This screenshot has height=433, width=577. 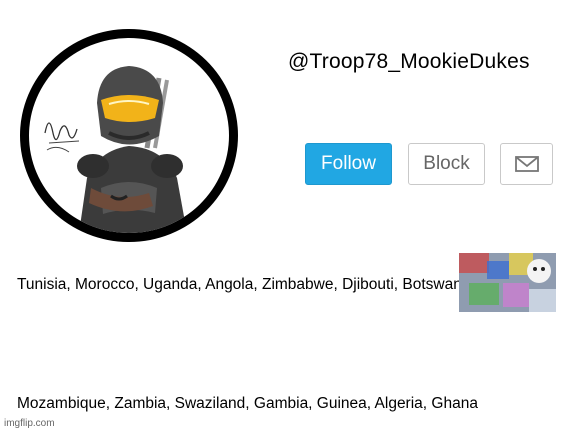 I want to click on profile-handle: @Troop78_MookieDukes, so click(x=409, y=61).